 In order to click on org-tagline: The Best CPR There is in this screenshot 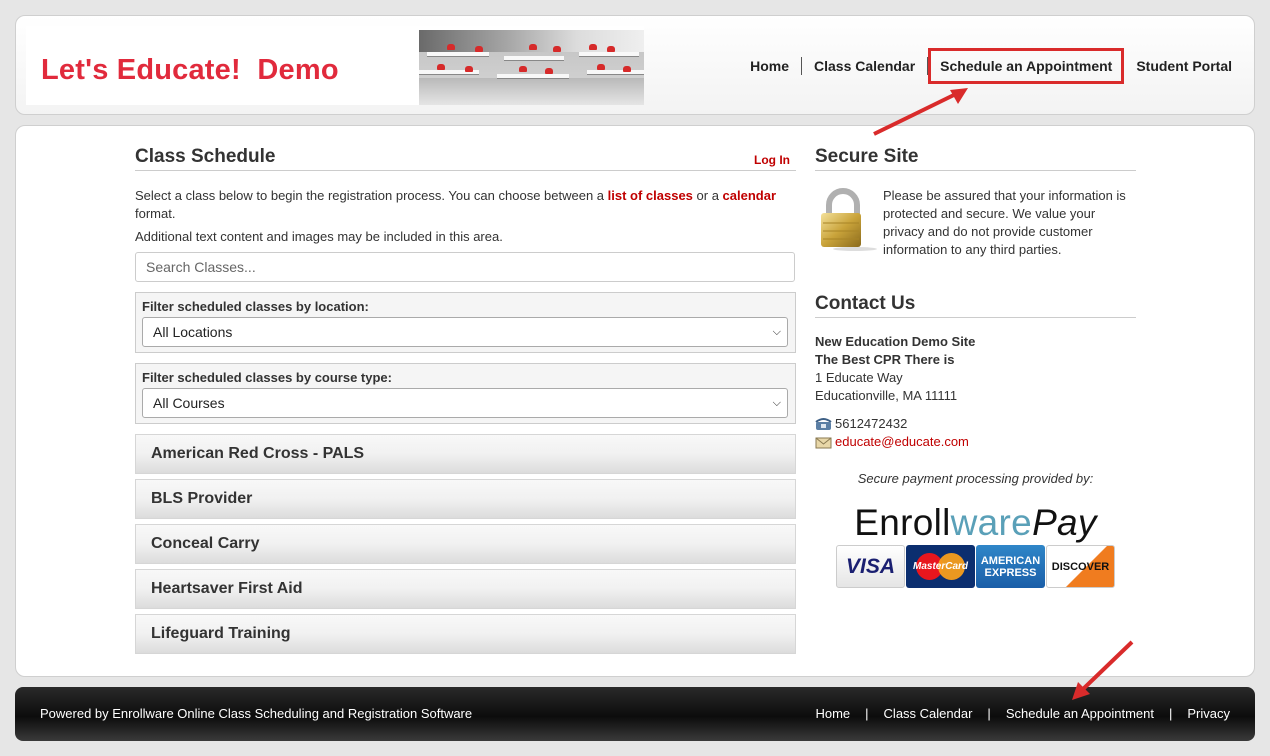, I will do `click(885, 359)`.